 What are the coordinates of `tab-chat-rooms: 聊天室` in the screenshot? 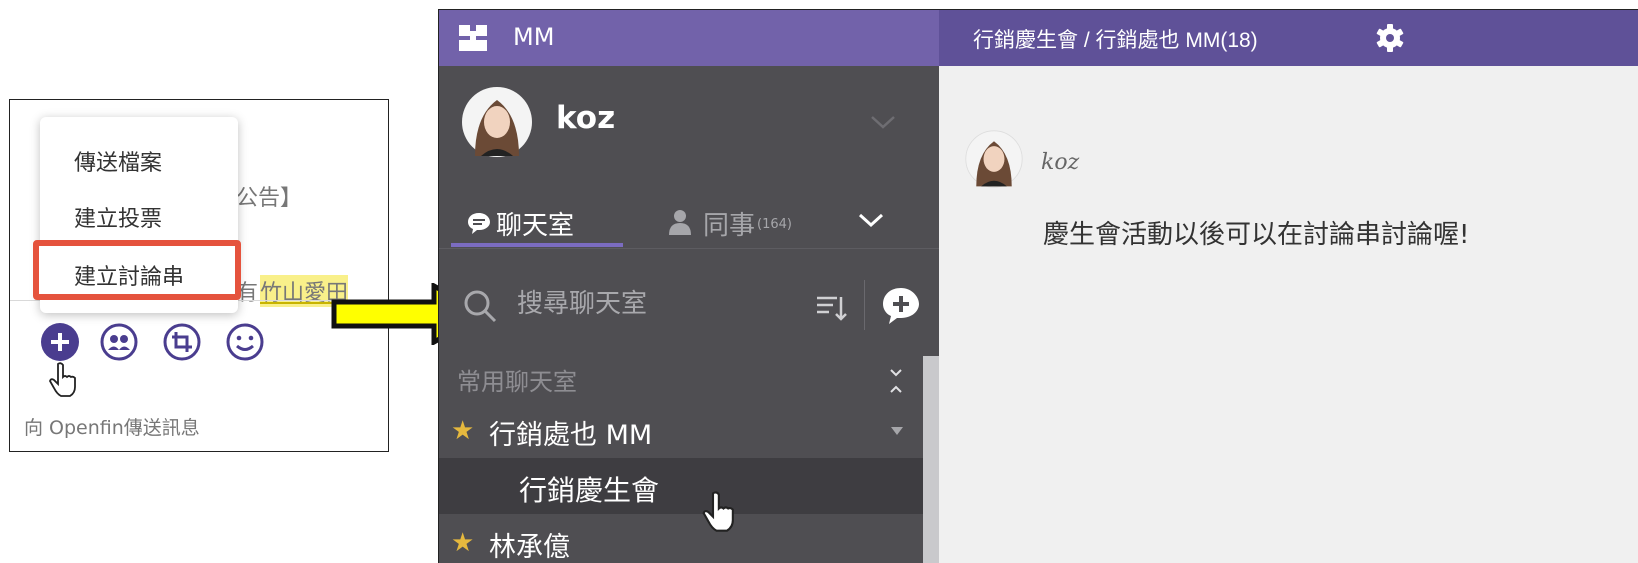 It's located at (537, 220).